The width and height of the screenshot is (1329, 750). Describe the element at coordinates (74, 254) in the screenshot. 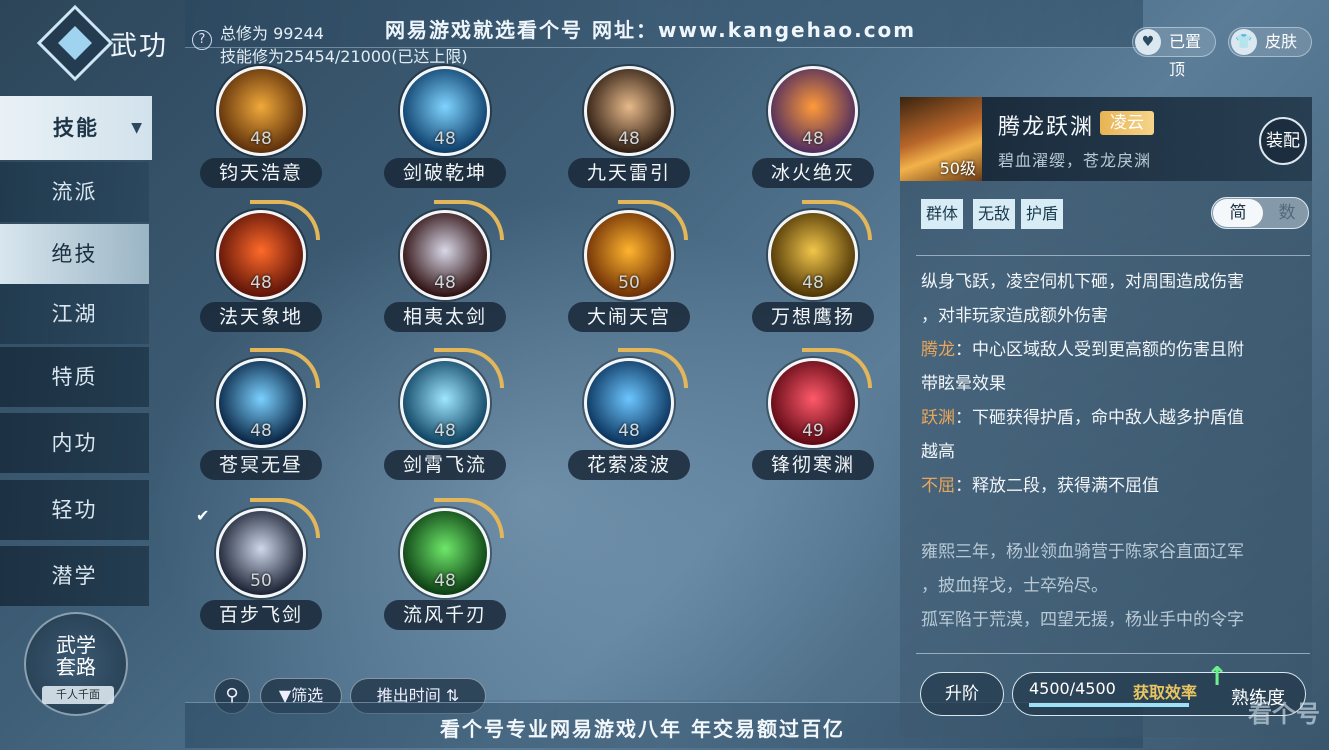

I see `sidebar-item-ultimate: 绝技` at that location.